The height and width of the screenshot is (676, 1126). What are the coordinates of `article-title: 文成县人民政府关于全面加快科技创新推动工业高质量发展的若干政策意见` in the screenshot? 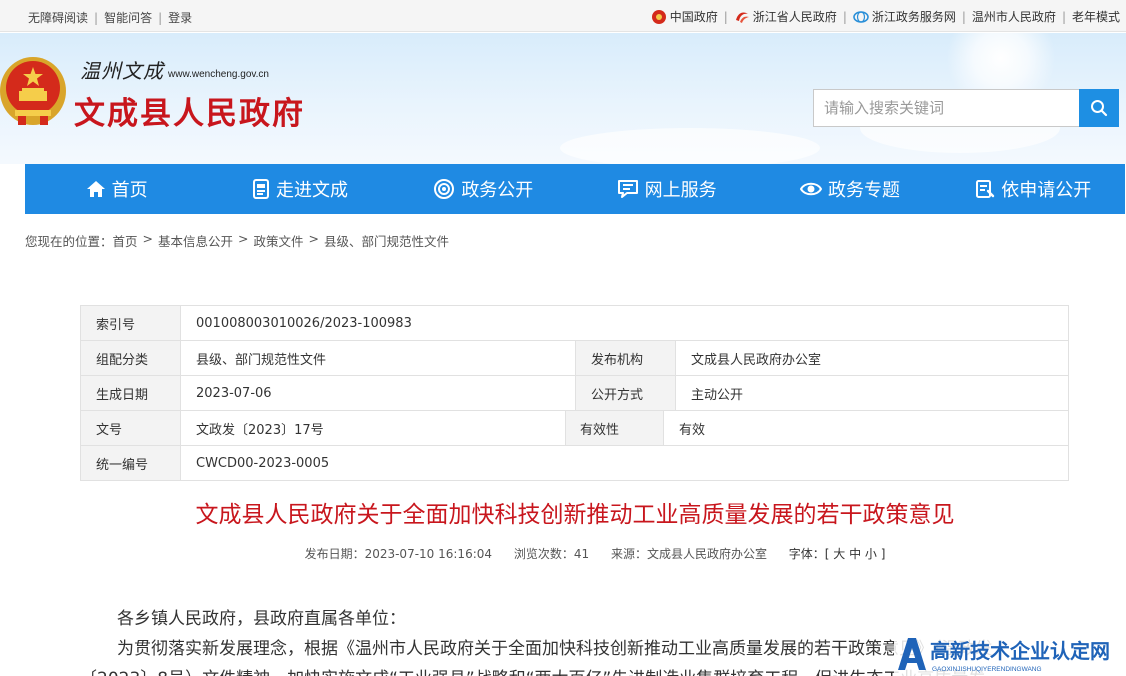 It's located at (575, 515).